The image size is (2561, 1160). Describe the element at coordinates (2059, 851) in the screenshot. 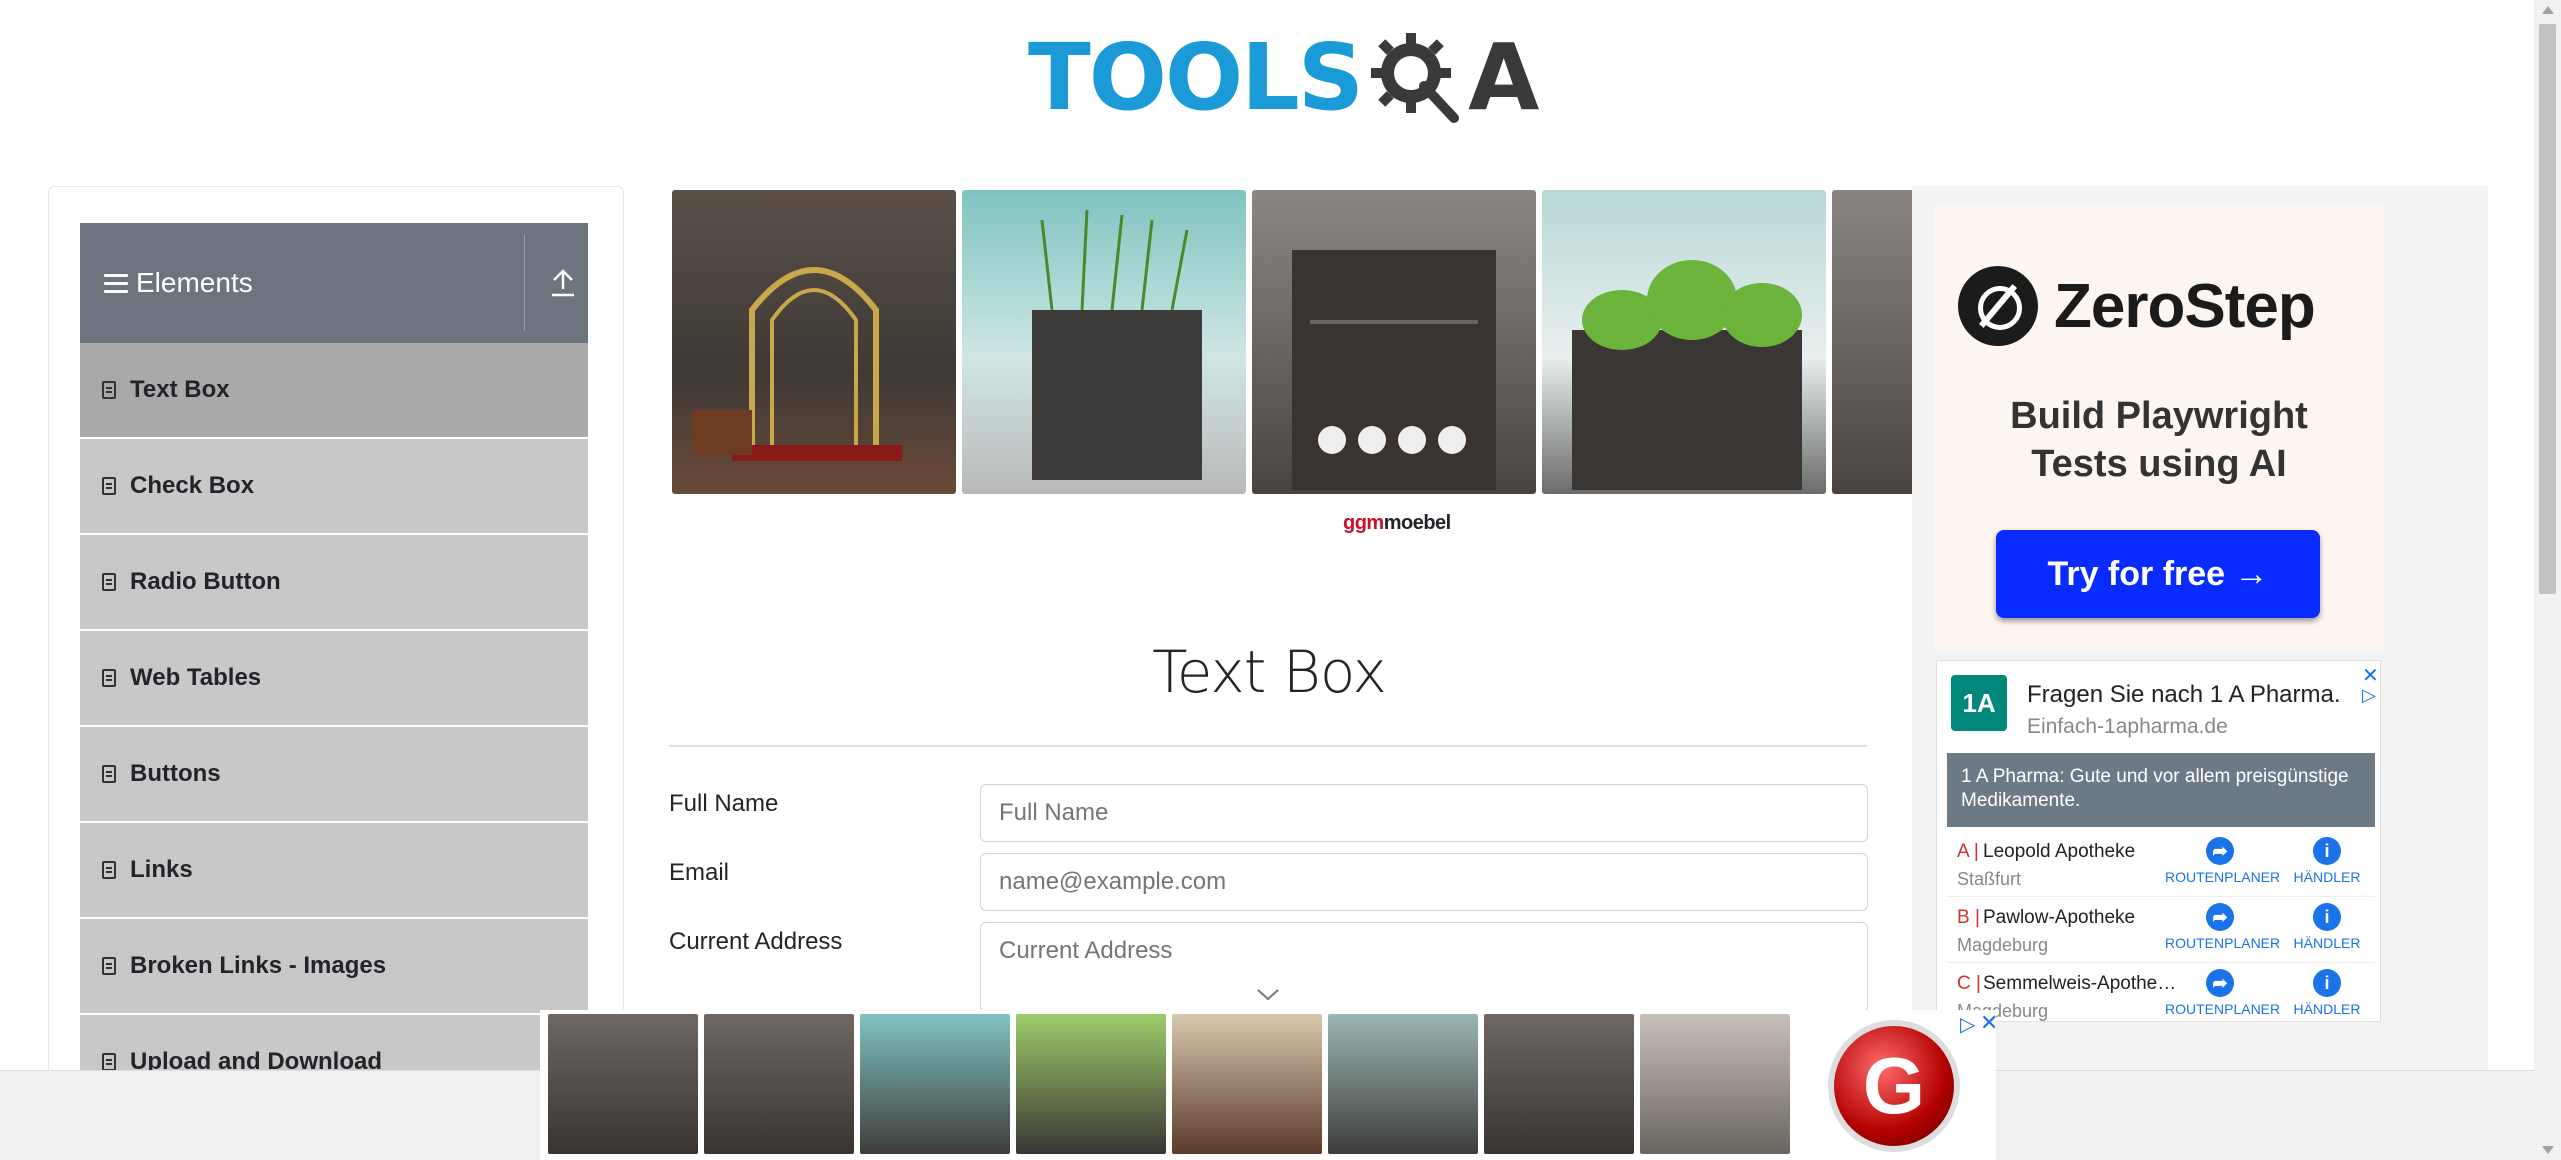

I see `pharmacy-name: Leopold Apotheke` at that location.